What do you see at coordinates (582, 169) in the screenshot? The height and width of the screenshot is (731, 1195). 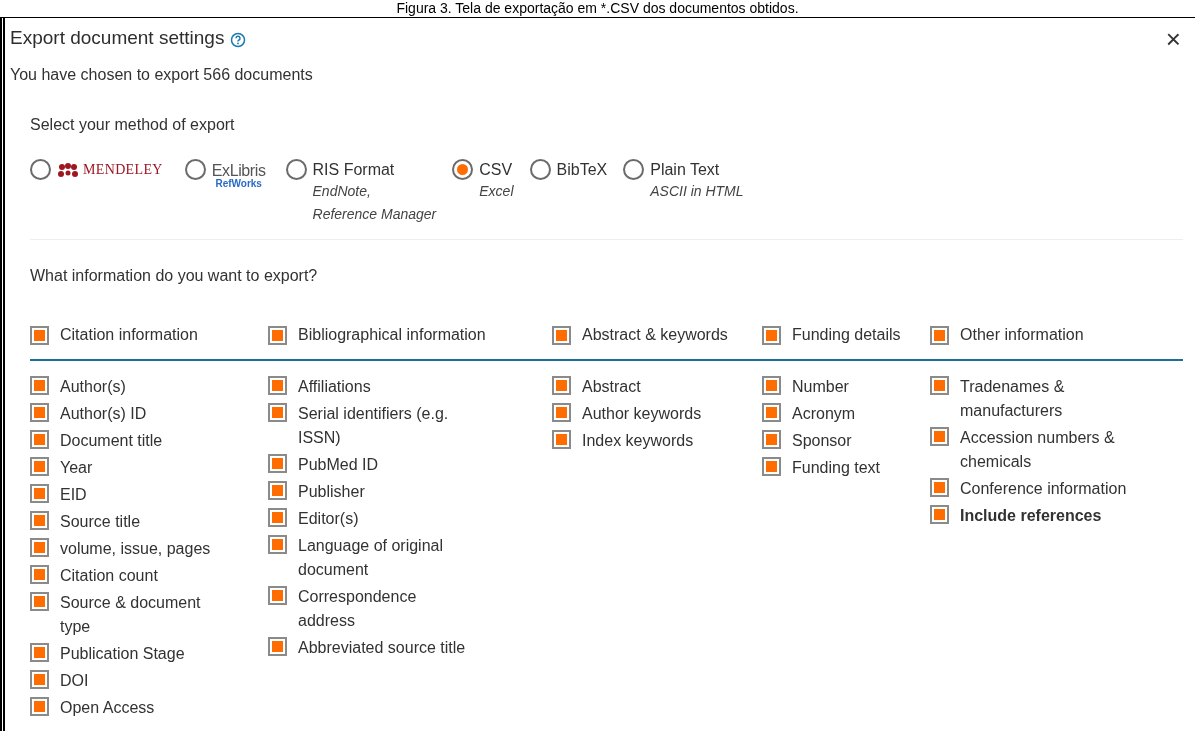 I see `export-format-label: BibTeX` at bounding box center [582, 169].